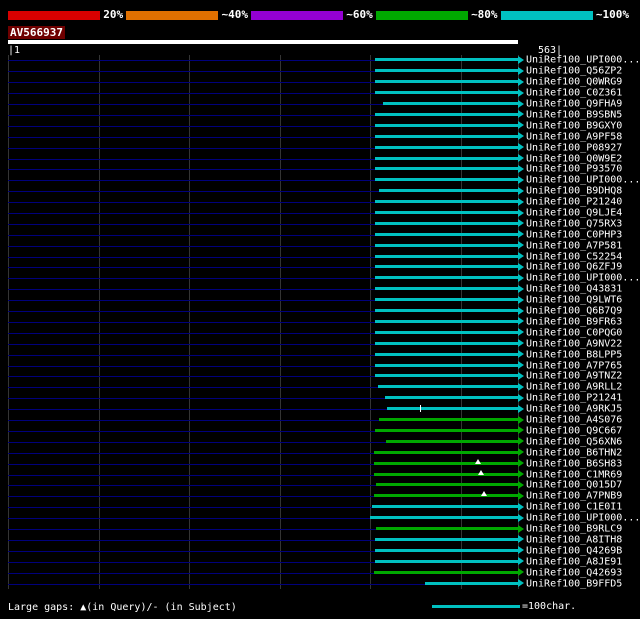  I want to click on hit-label: UniRef100_A9RKJ5, so click(574, 409).